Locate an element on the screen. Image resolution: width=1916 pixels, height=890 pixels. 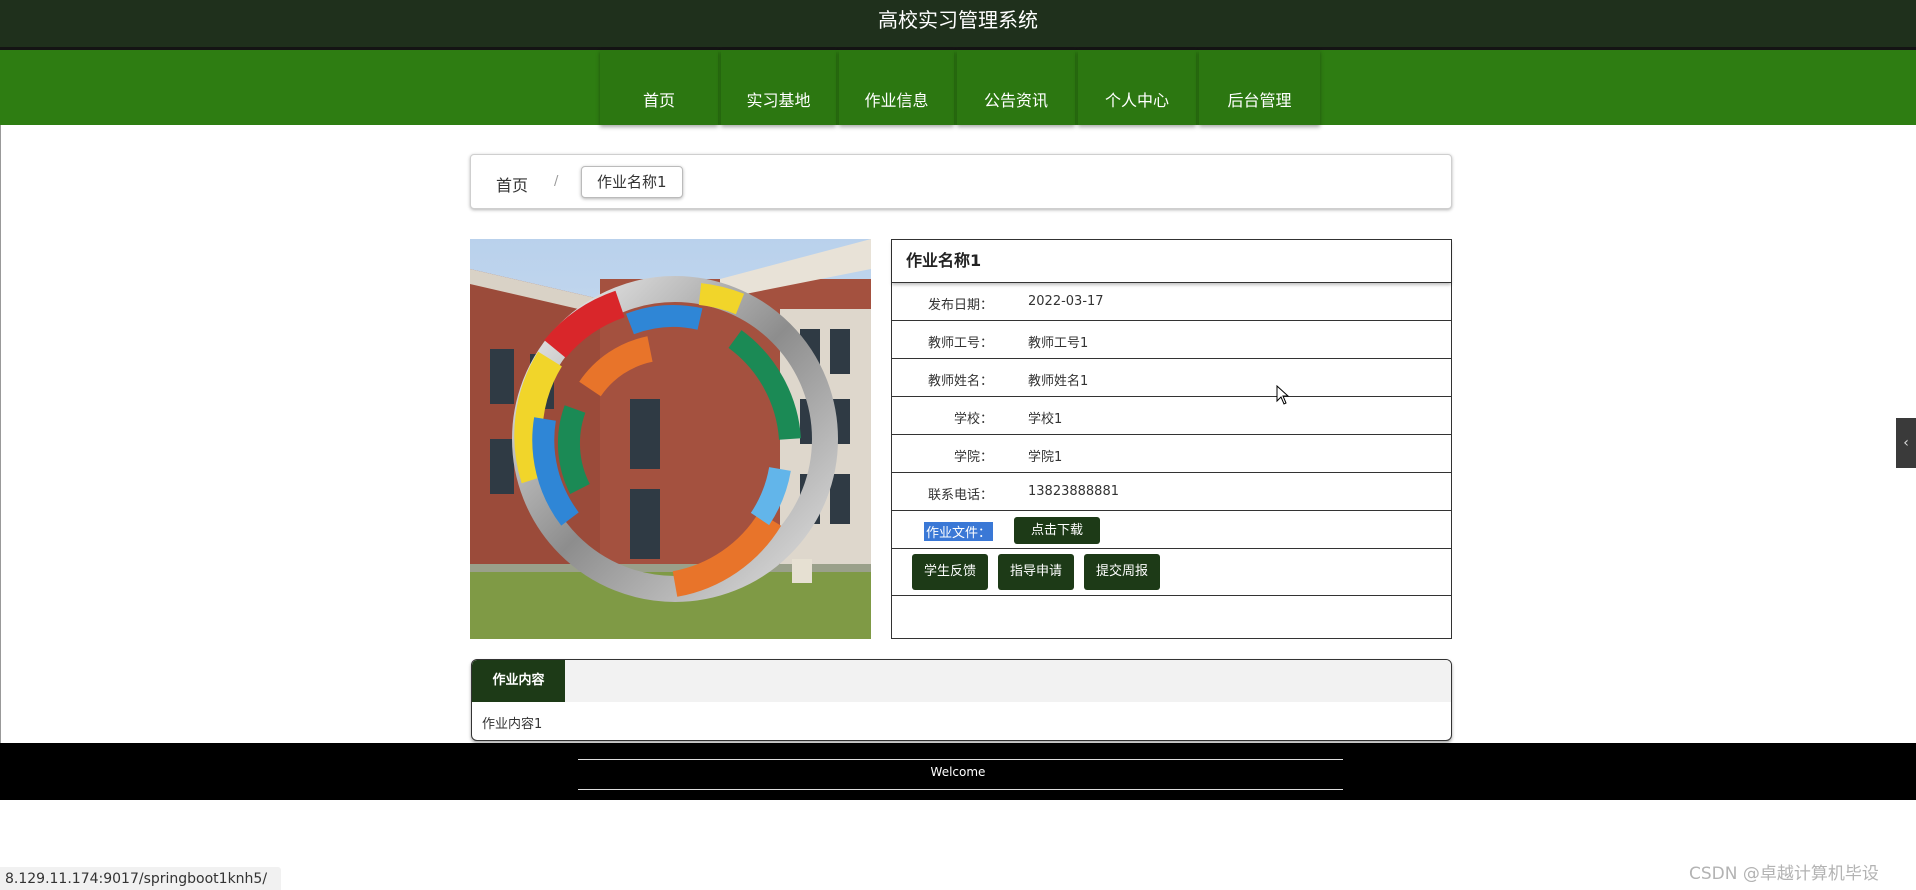
field-label: 教师工号： is located at coordinates (960, 343).